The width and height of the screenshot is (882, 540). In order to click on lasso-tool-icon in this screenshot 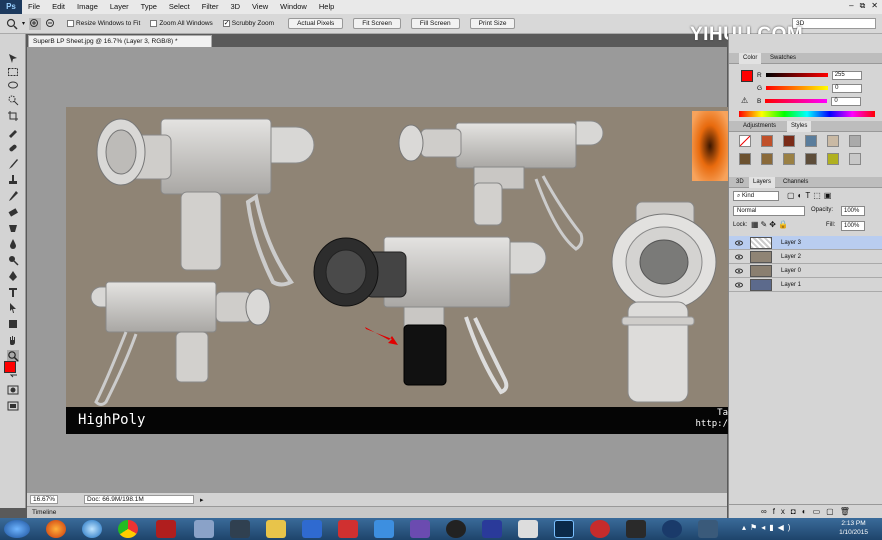, I will do `click(13, 86)`.